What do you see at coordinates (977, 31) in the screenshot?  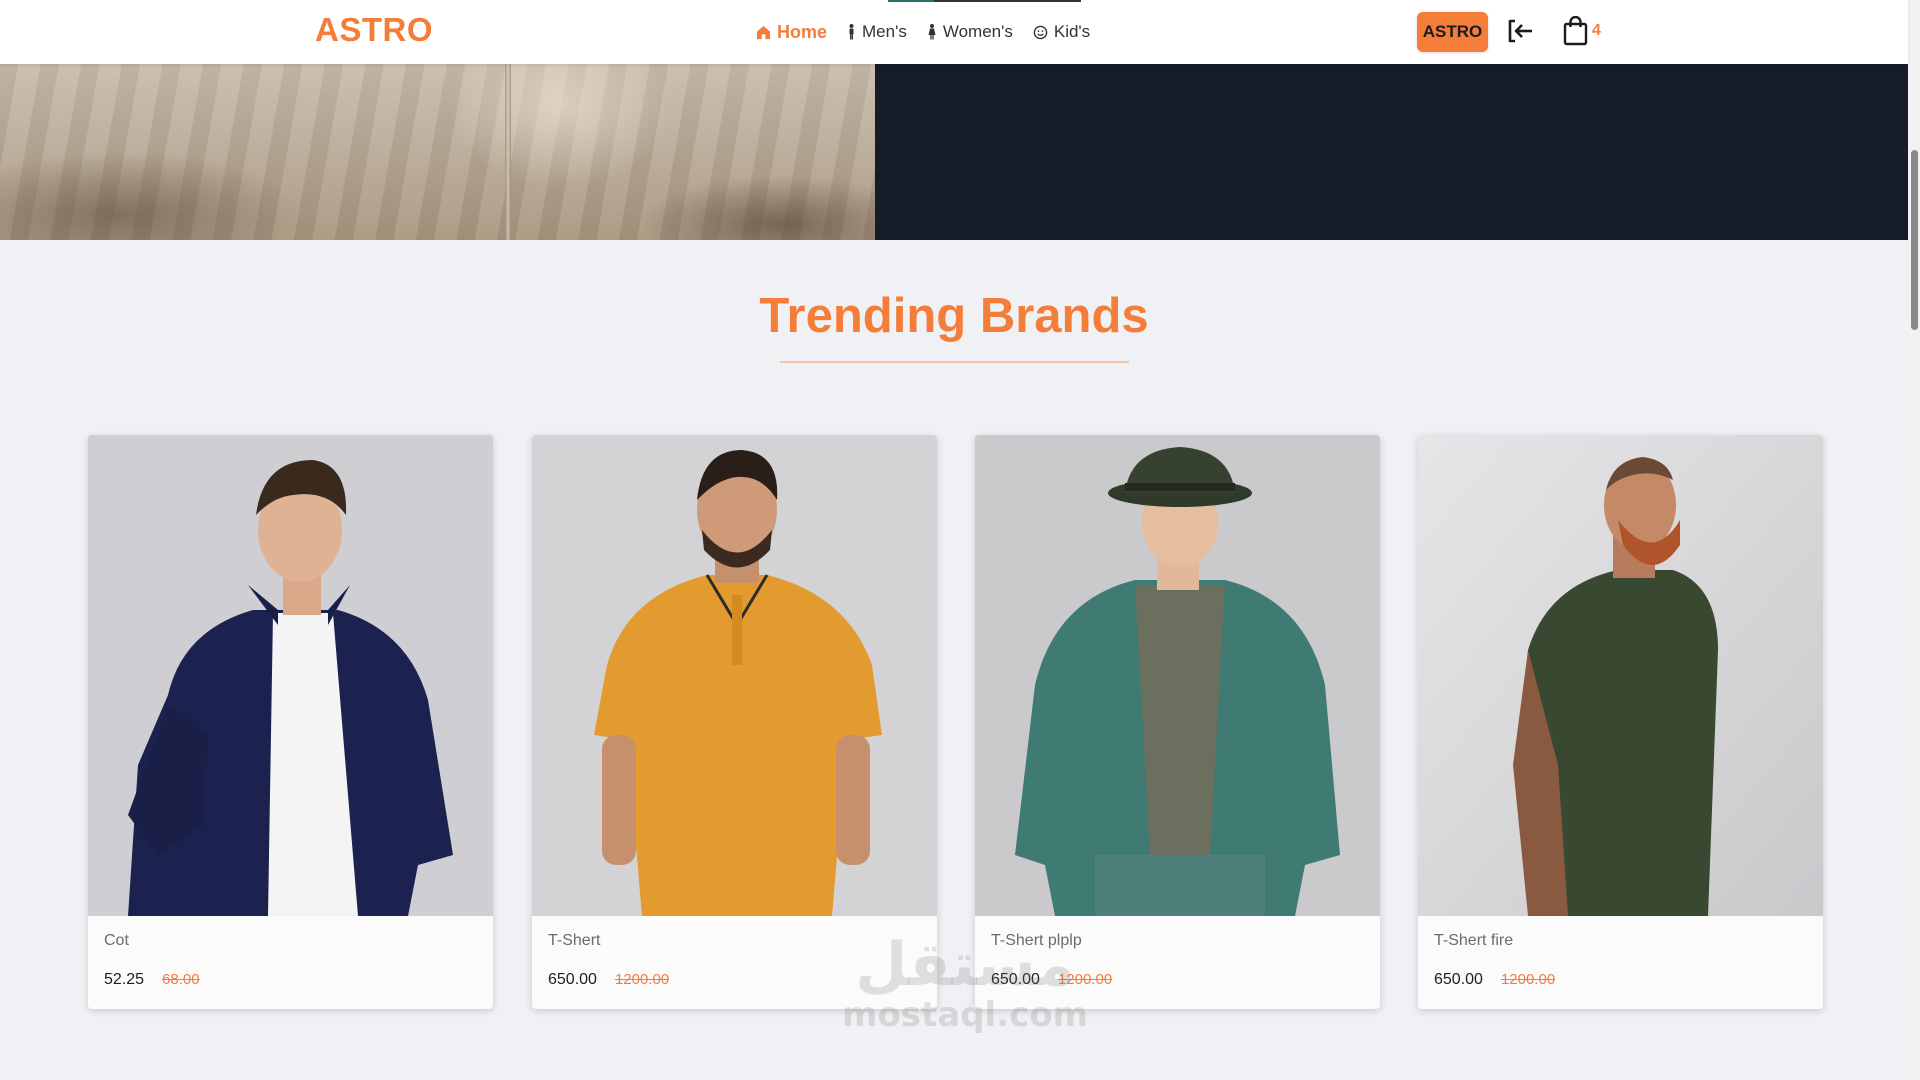 I see `nav-womens-label: Women's` at bounding box center [977, 31].